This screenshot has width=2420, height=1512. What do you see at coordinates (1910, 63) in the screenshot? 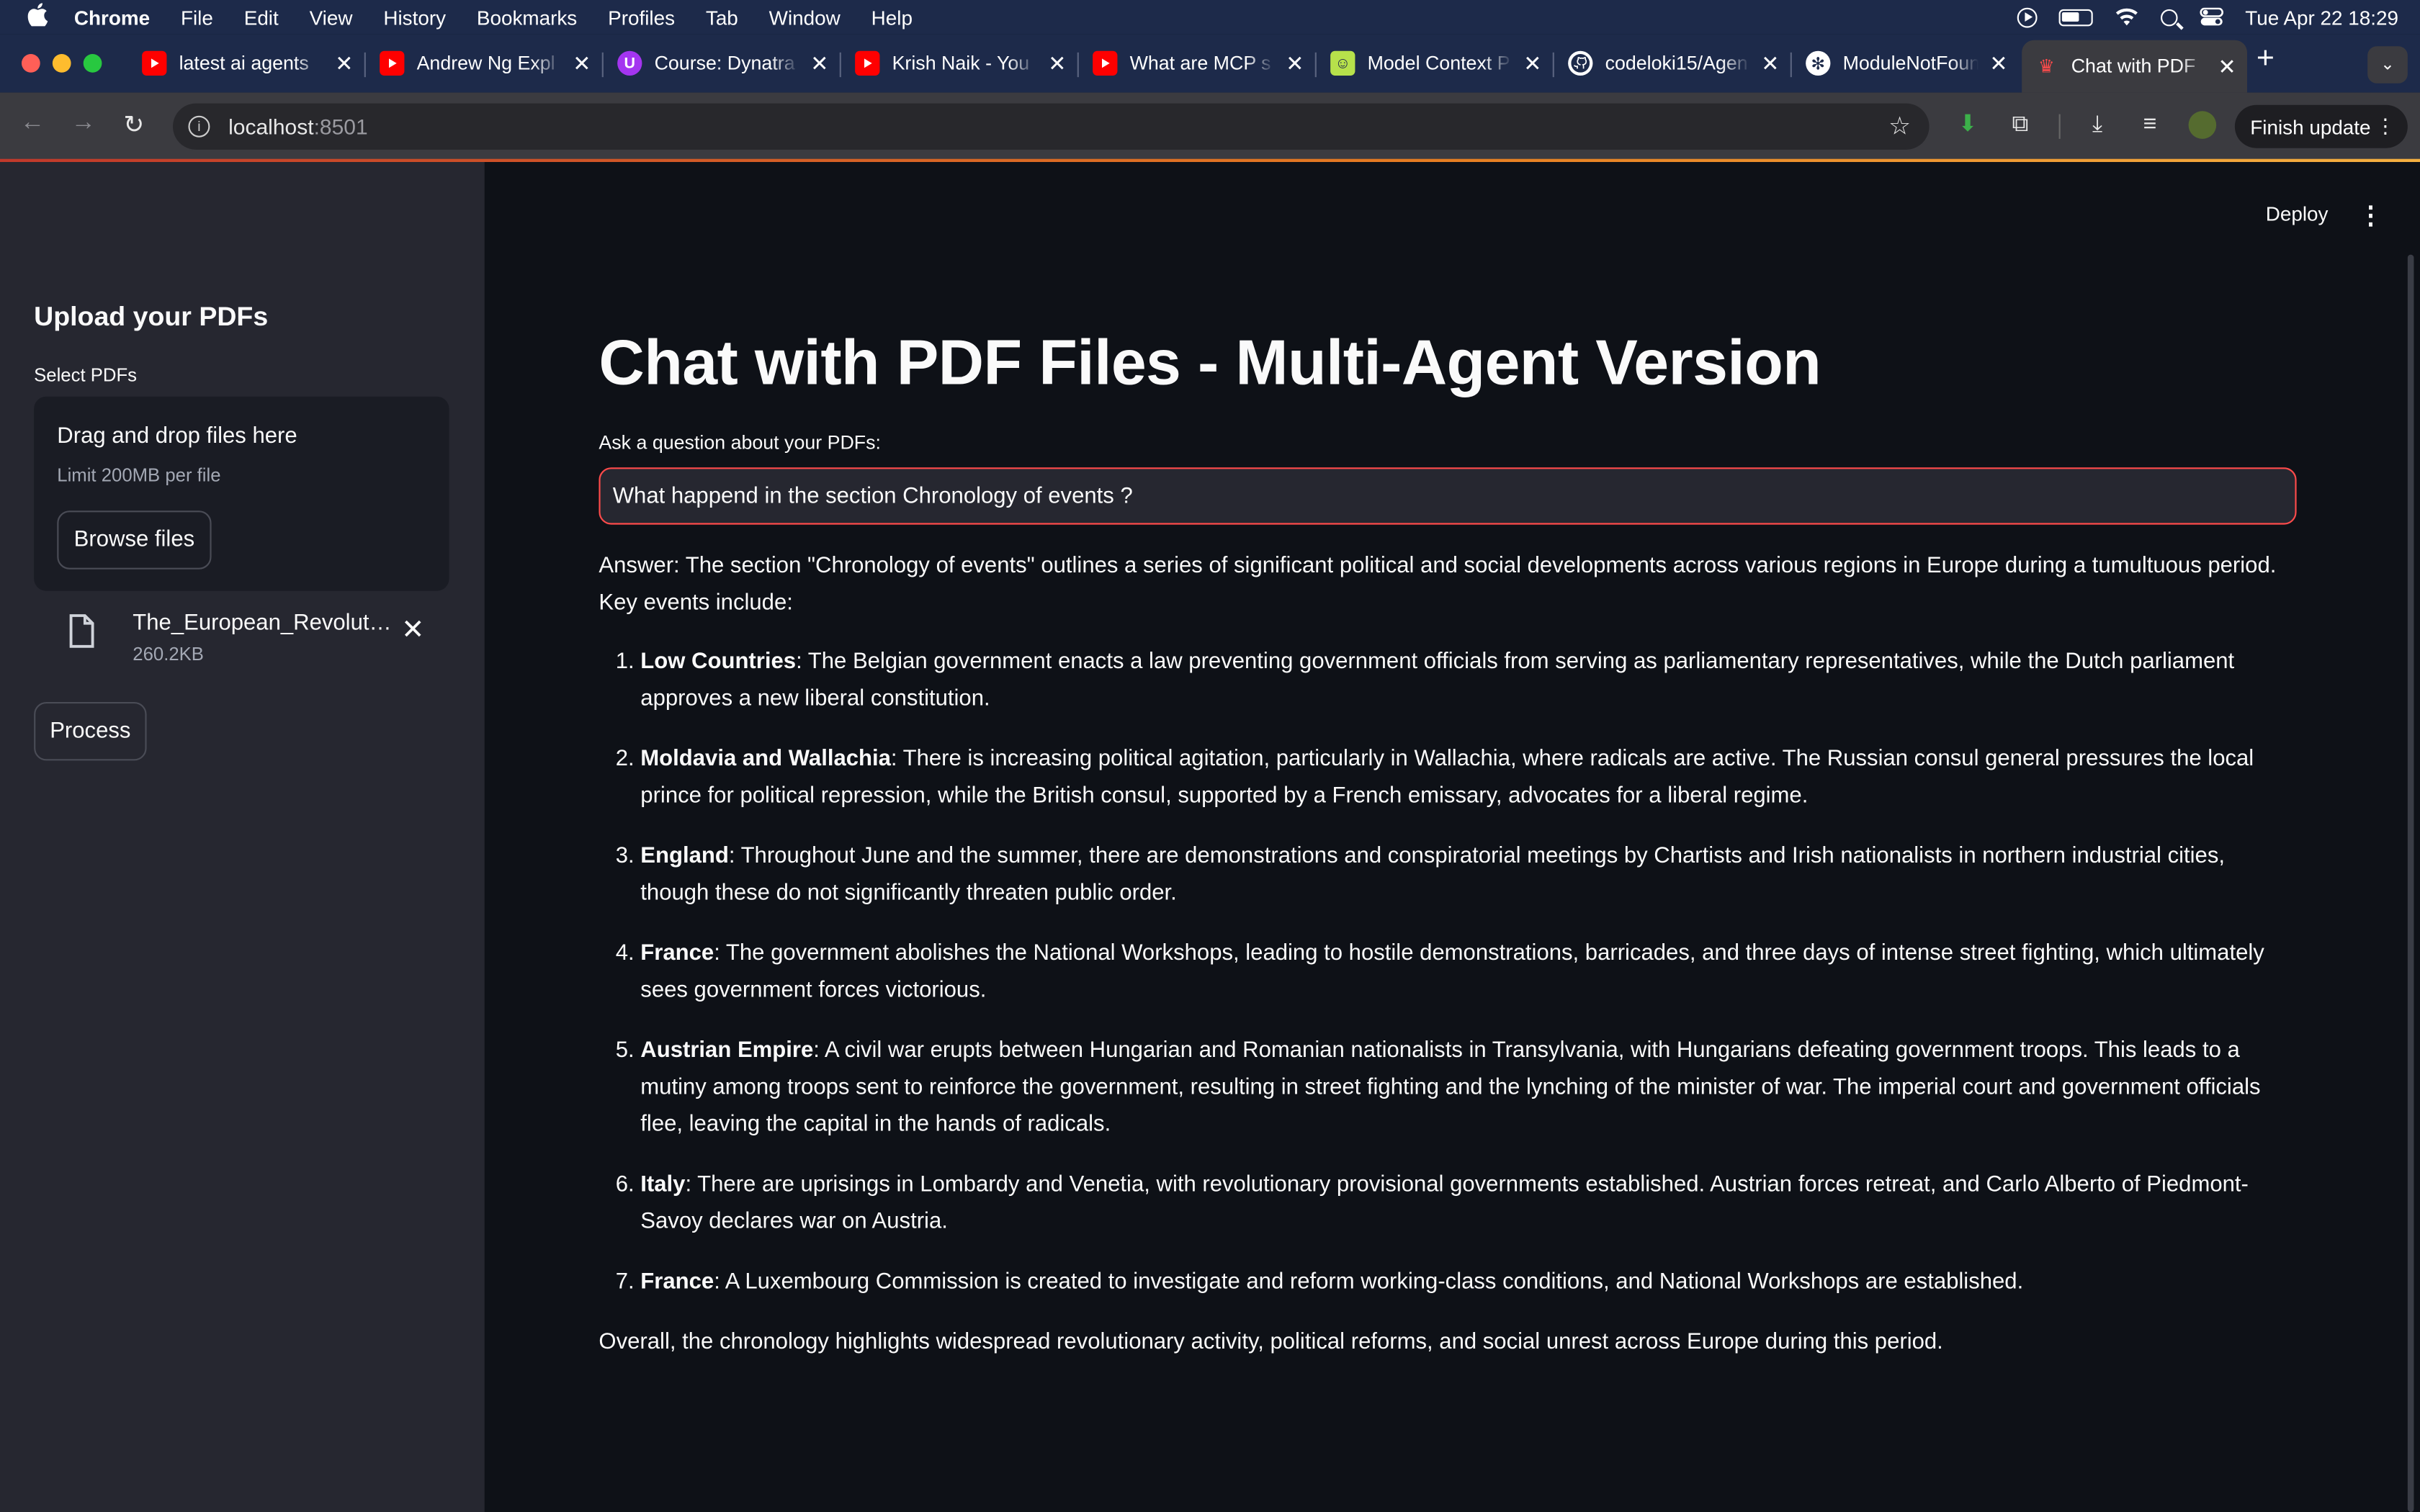
I see `tab-title: ModuleNotFoun` at bounding box center [1910, 63].